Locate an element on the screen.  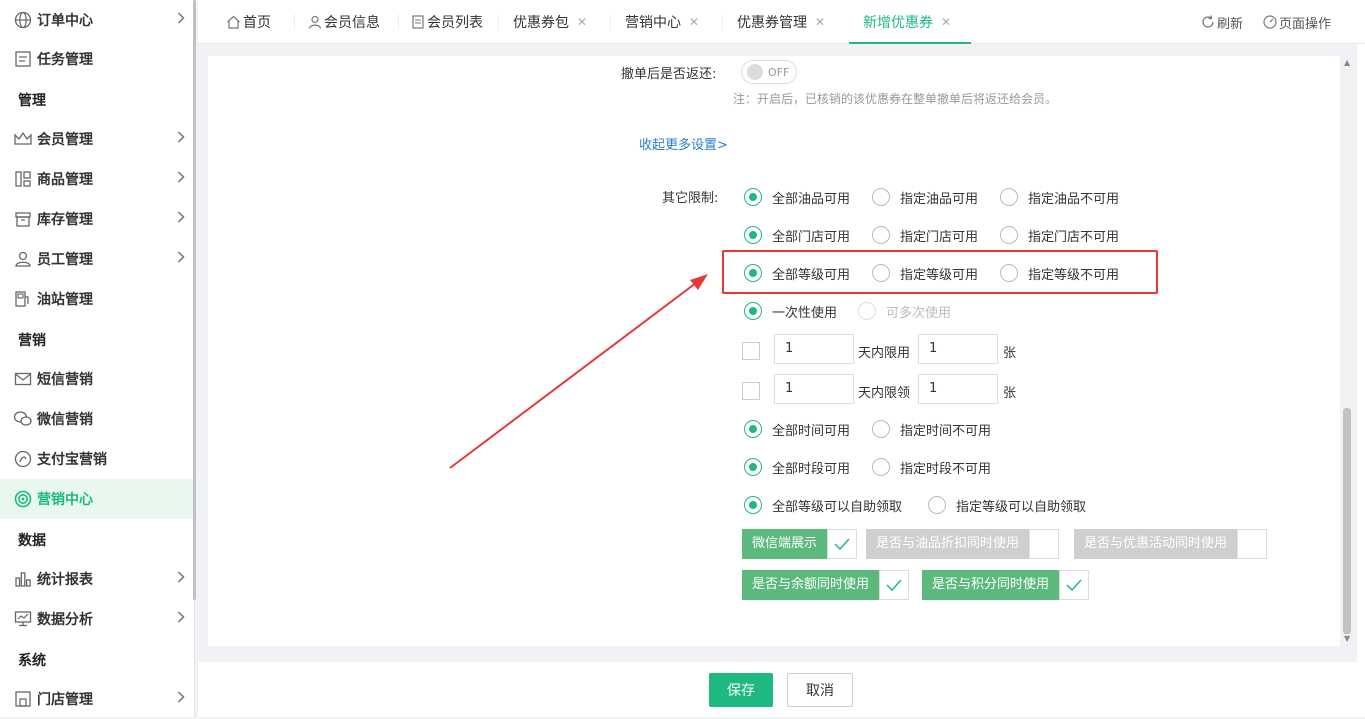
cancel-button: 取消 is located at coordinates (820, 690).